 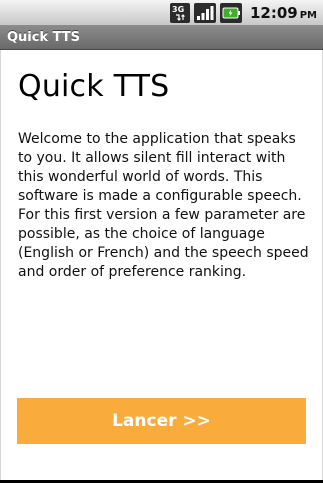 What do you see at coordinates (308, 15) in the screenshot?
I see `clock-ampm: PM` at bounding box center [308, 15].